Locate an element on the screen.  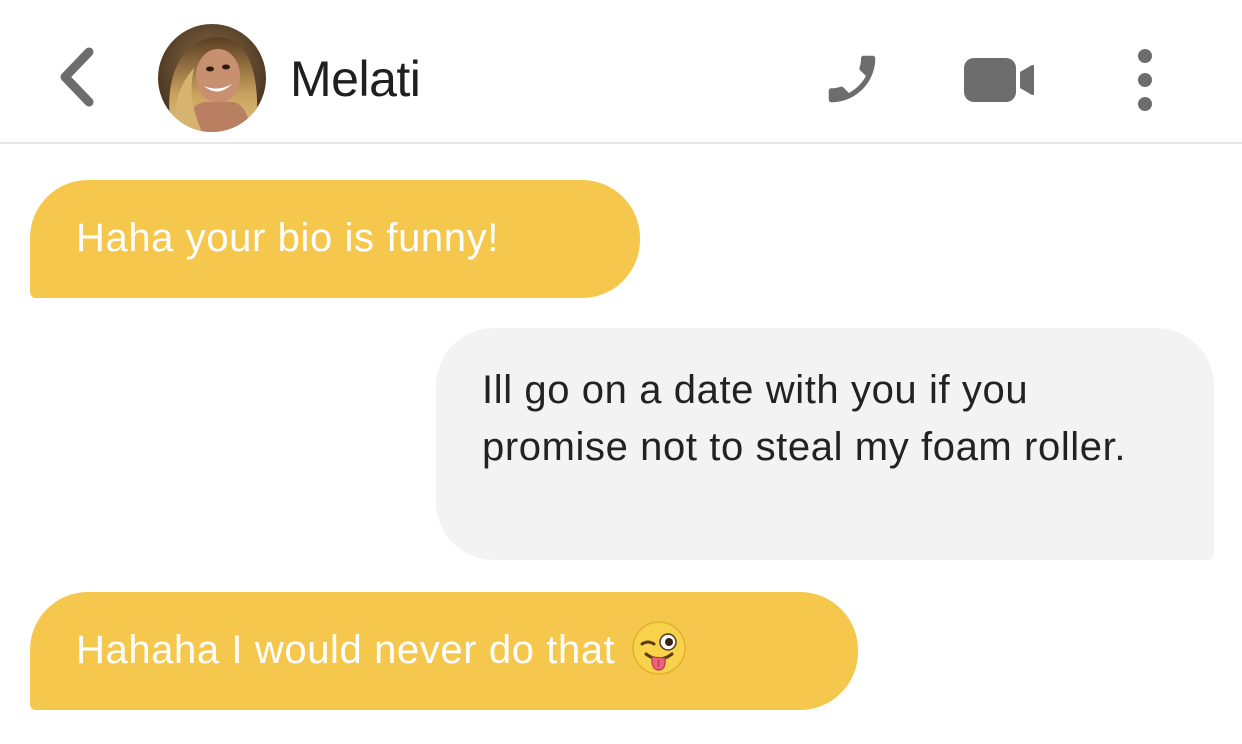
more-vertical-icon is located at coordinates (1145, 80).